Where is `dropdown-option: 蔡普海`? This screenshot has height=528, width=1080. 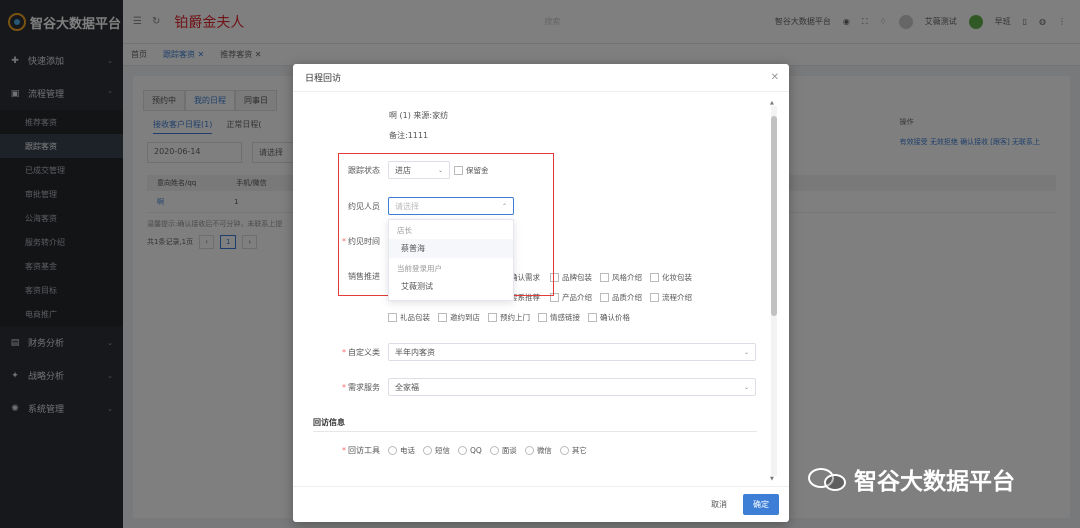
dropdown-option: 蔡普海 is located at coordinates (451, 248).